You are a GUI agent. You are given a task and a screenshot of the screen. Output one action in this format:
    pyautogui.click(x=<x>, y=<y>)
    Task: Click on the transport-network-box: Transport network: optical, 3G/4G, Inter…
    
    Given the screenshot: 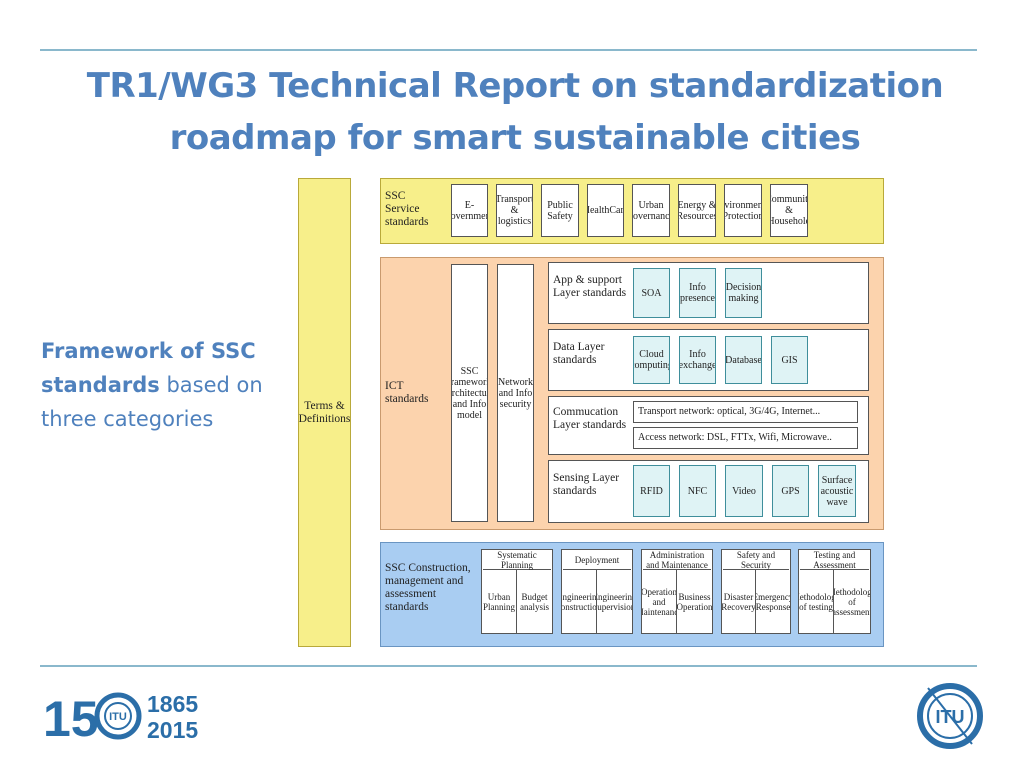 What is the action you would take?
    pyautogui.click(x=745, y=412)
    